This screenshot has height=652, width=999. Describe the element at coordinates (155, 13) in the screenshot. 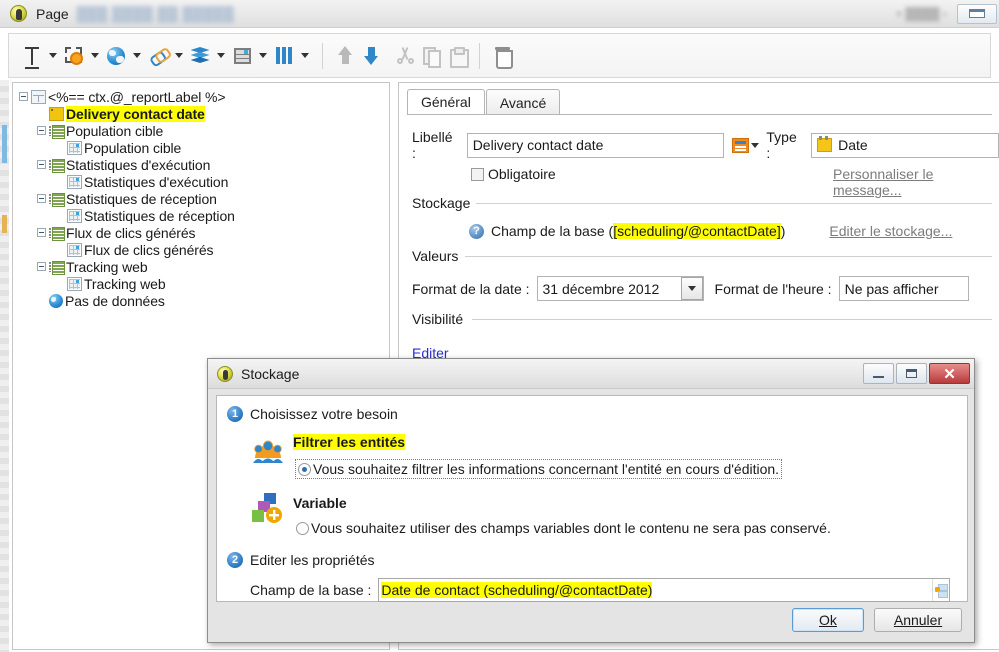

I see `window-subtitle-blurred: ███ ████ ██ █████` at that location.